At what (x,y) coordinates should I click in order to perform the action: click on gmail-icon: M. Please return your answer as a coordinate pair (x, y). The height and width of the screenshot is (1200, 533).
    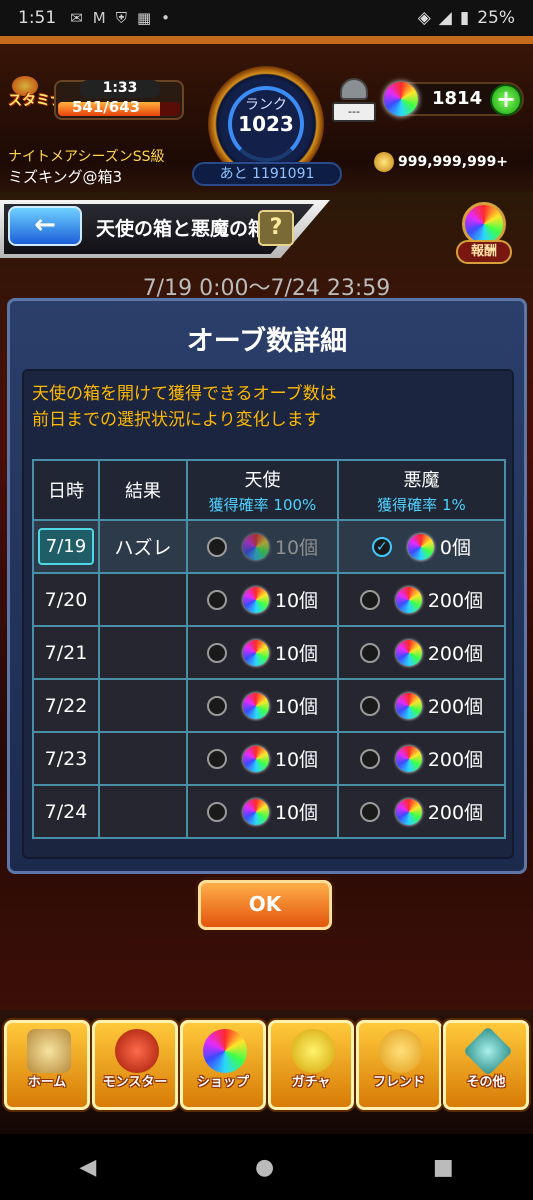
    Looking at the image, I should click on (99, 18).